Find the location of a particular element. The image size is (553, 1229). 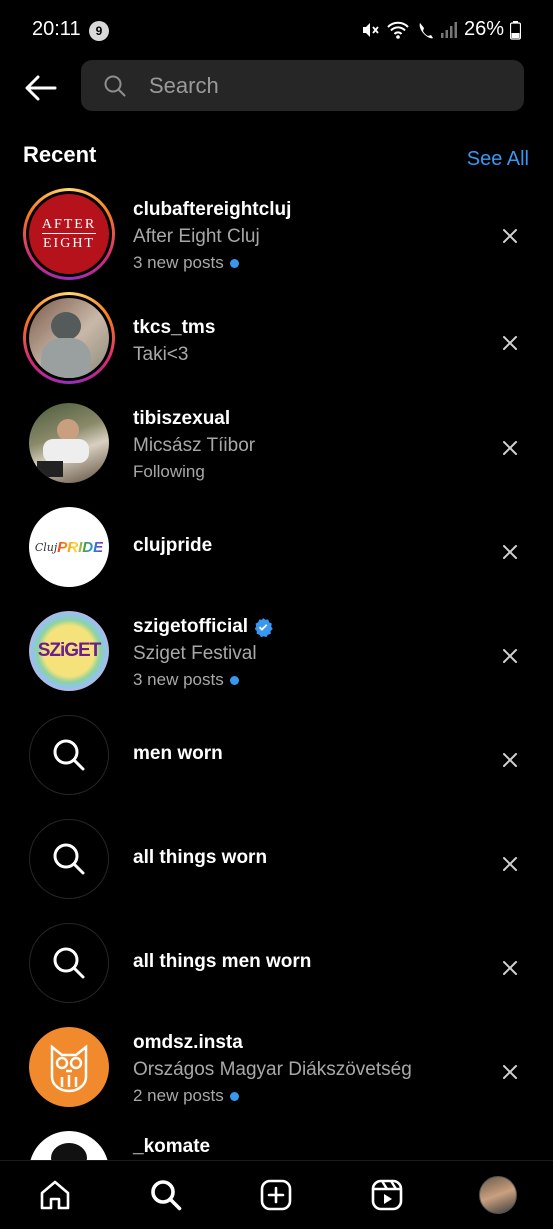

avatar-logo-text: PRIDE is located at coordinates (80, 547).